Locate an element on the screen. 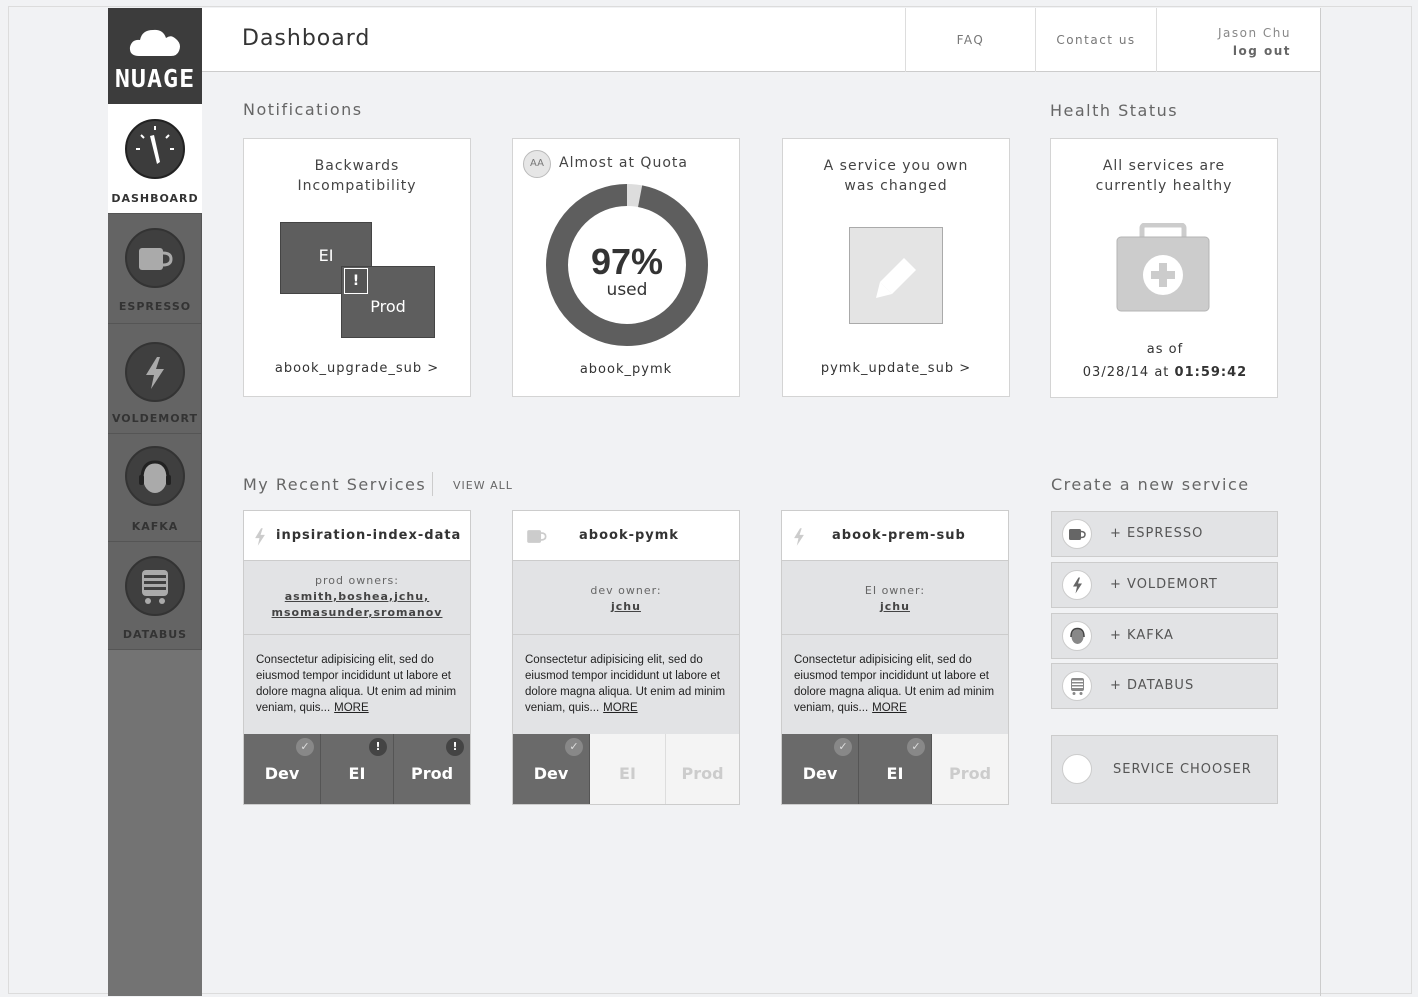 Image resolution: width=1418 pixels, height=997 pixels. create-kafka-button: + KAFKA is located at coordinates (1164, 636).